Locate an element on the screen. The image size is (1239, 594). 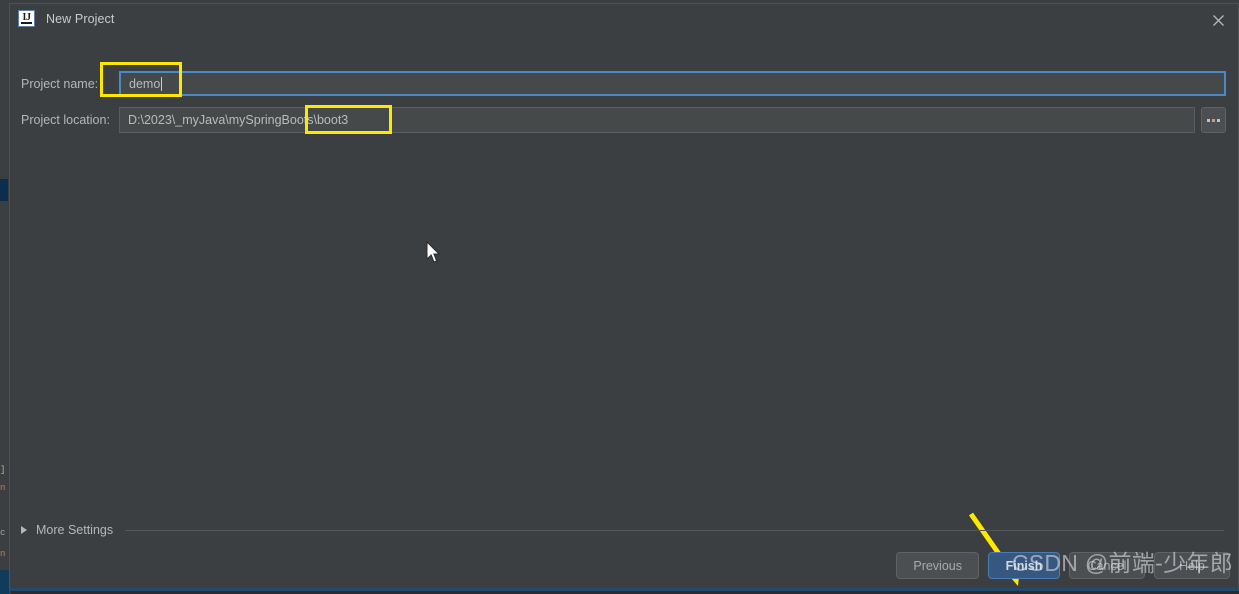
app-icon-text: IJ is located at coordinates (26, 17).